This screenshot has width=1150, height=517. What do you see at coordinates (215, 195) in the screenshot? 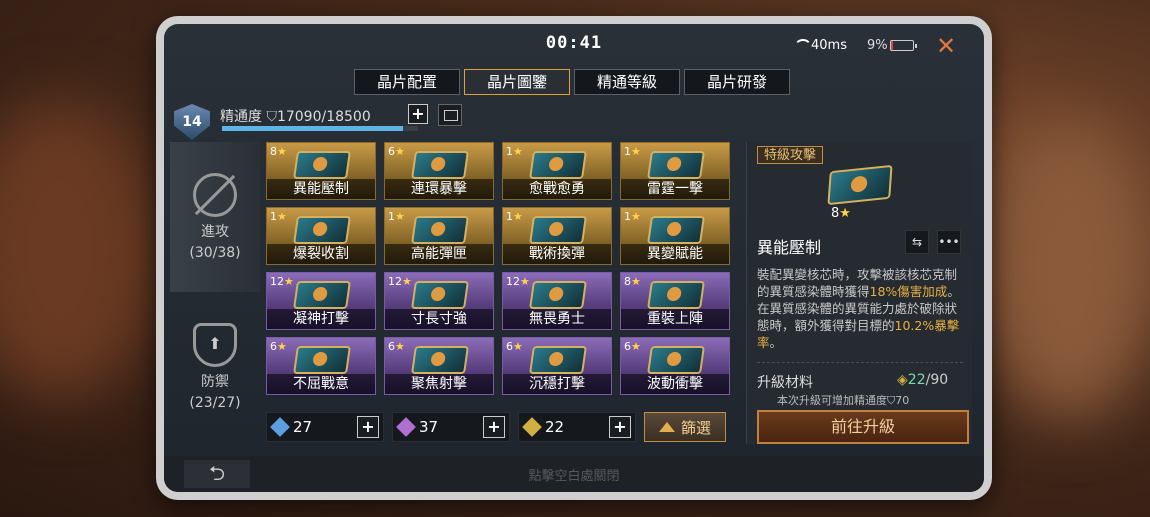
I see `attack-icon` at bounding box center [215, 195].